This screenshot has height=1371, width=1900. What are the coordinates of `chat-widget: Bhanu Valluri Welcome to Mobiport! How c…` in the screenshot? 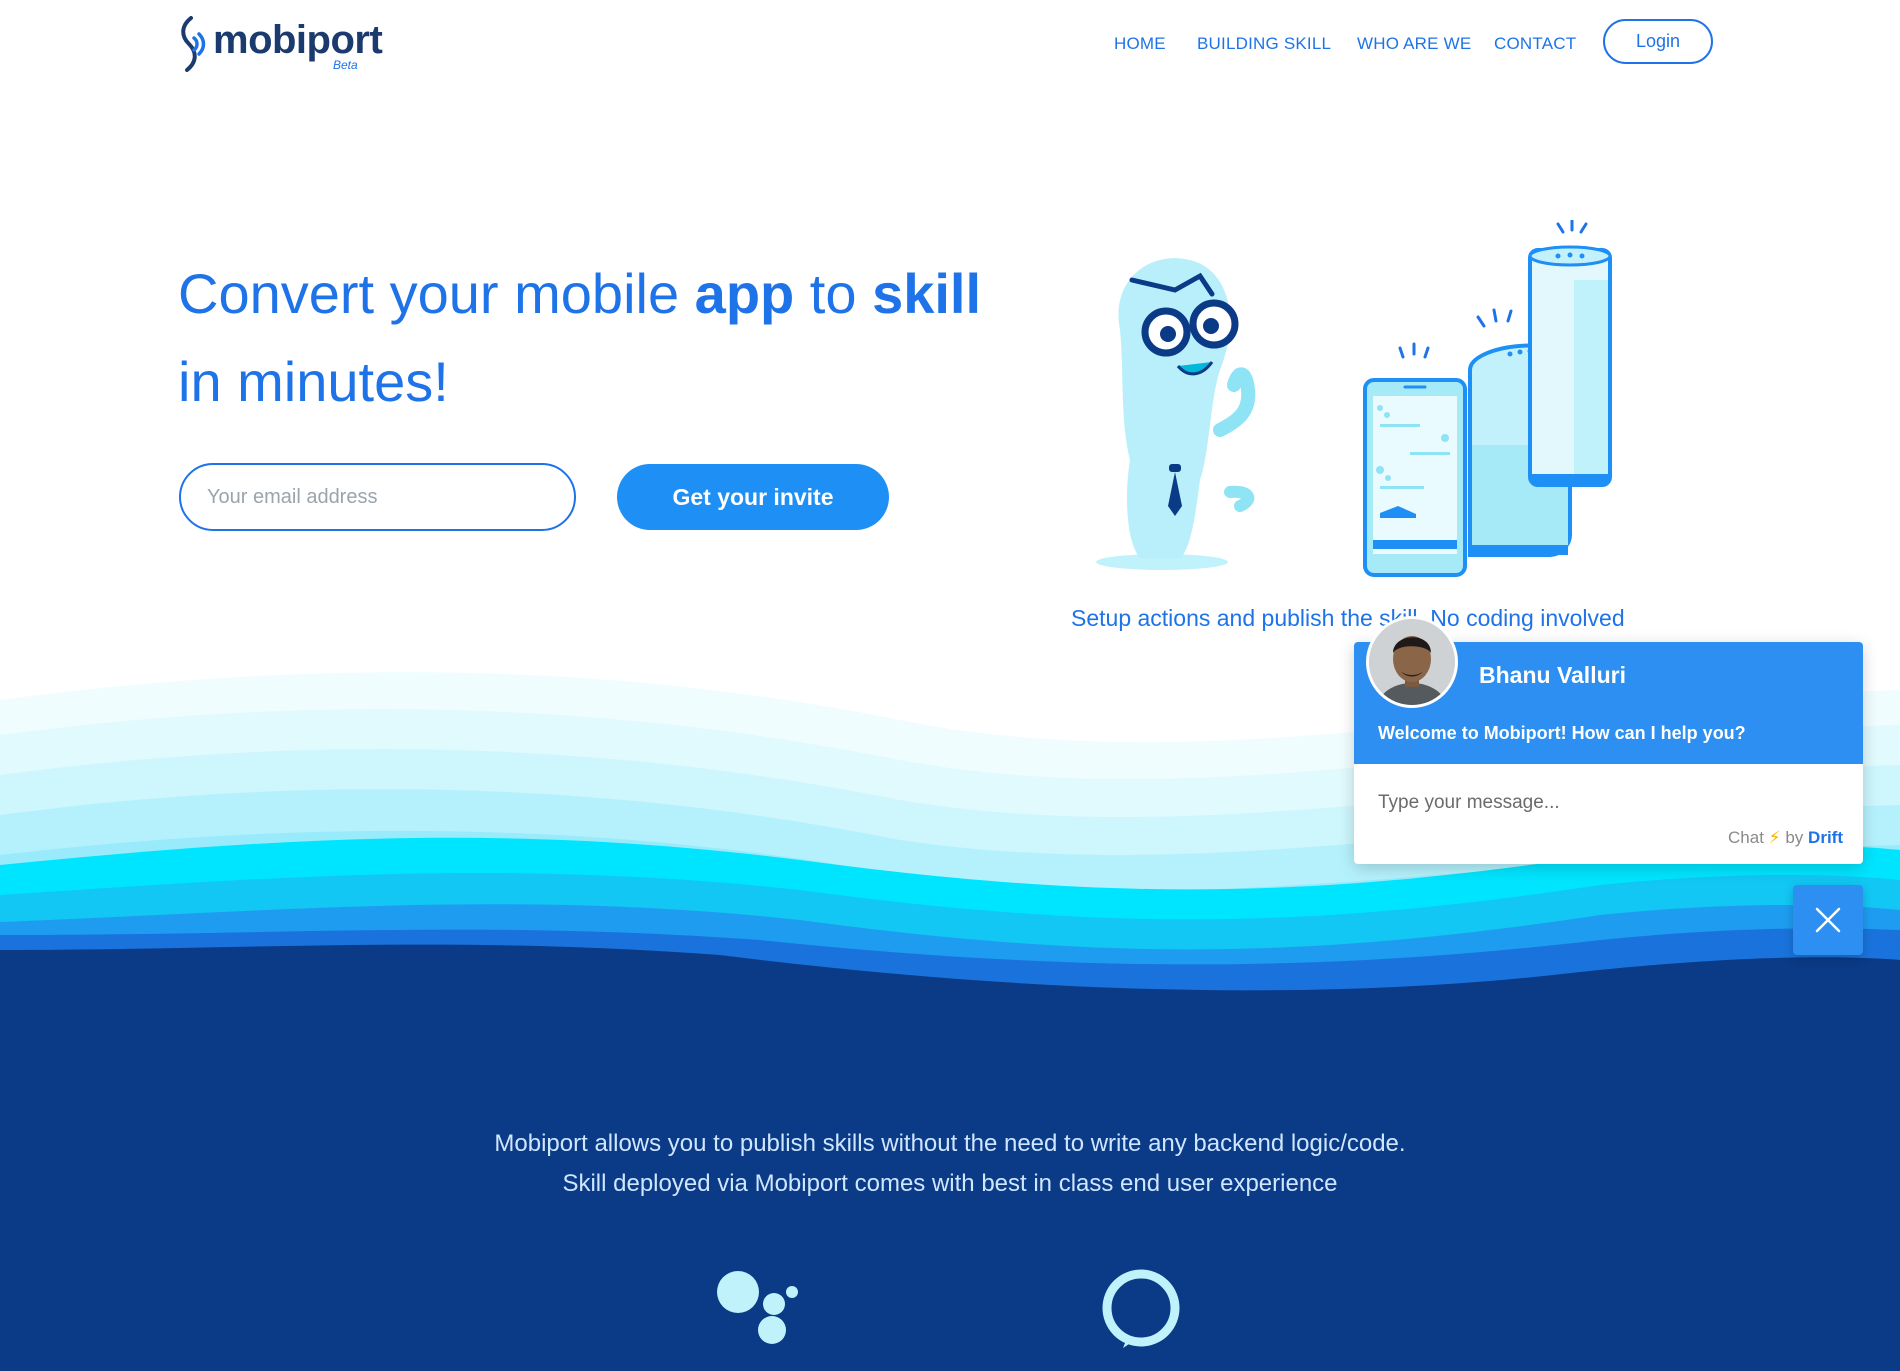 It's located at (1608, 740).